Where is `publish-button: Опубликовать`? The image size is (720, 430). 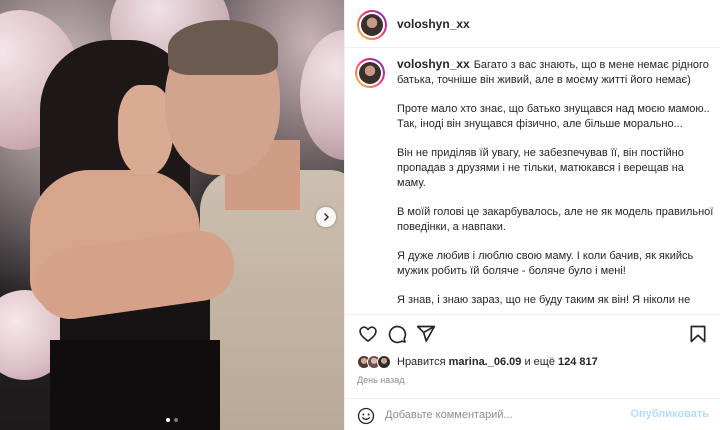
publish-button: Опубликовать is located at coordinates (669, 414).